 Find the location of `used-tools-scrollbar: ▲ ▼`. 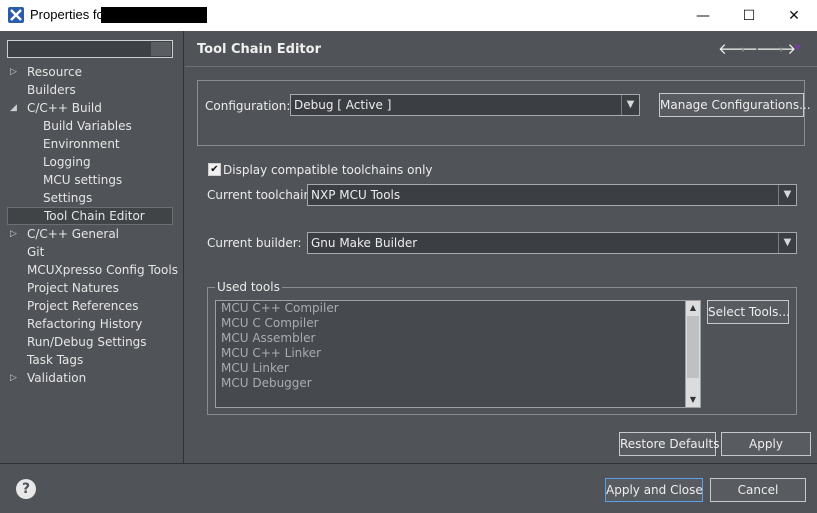

used-tools-scrollbar: ▲ ▼ is located at coordinates (692, 354).